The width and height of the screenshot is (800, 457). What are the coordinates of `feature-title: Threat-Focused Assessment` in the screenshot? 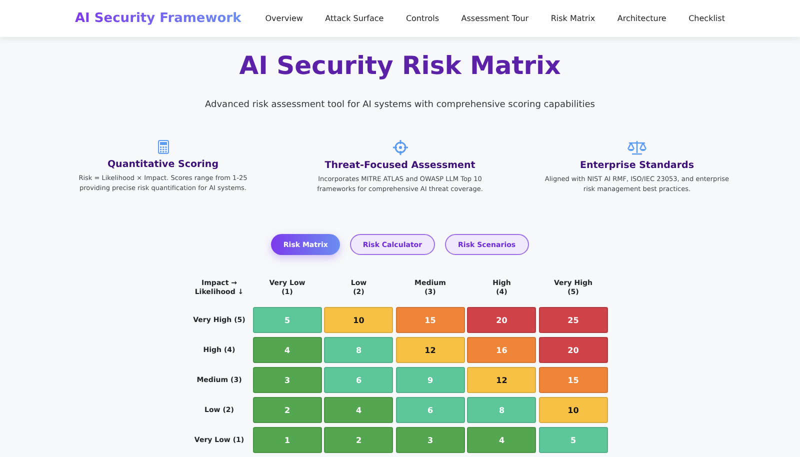 It's located at (400, 165).